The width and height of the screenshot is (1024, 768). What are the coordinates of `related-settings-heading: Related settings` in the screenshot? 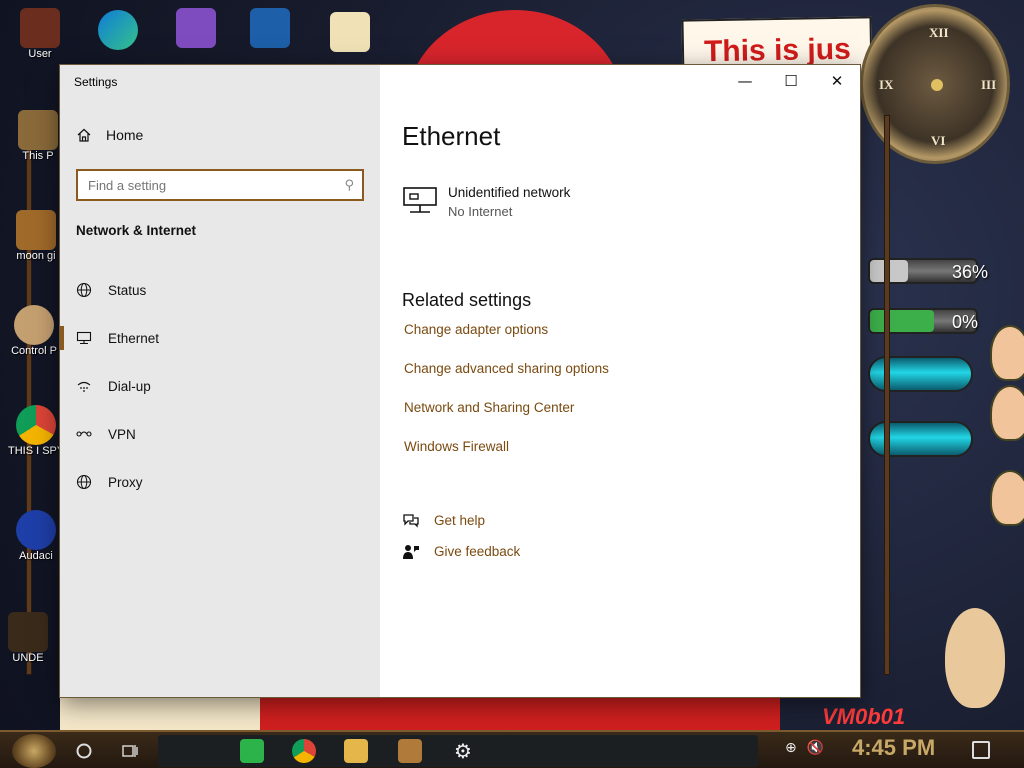 It's located at (467, 300).